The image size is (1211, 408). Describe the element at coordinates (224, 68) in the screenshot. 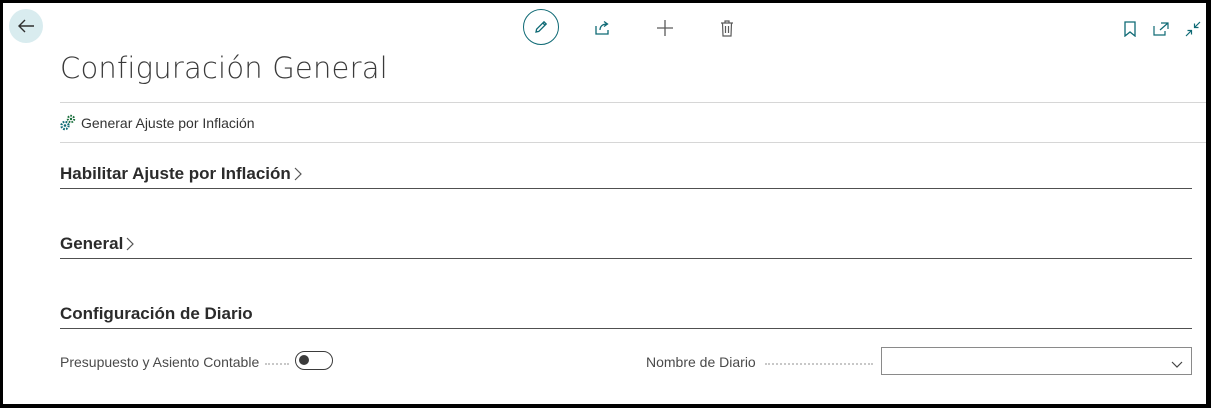

I see `page-title: Configuración General` at that location.